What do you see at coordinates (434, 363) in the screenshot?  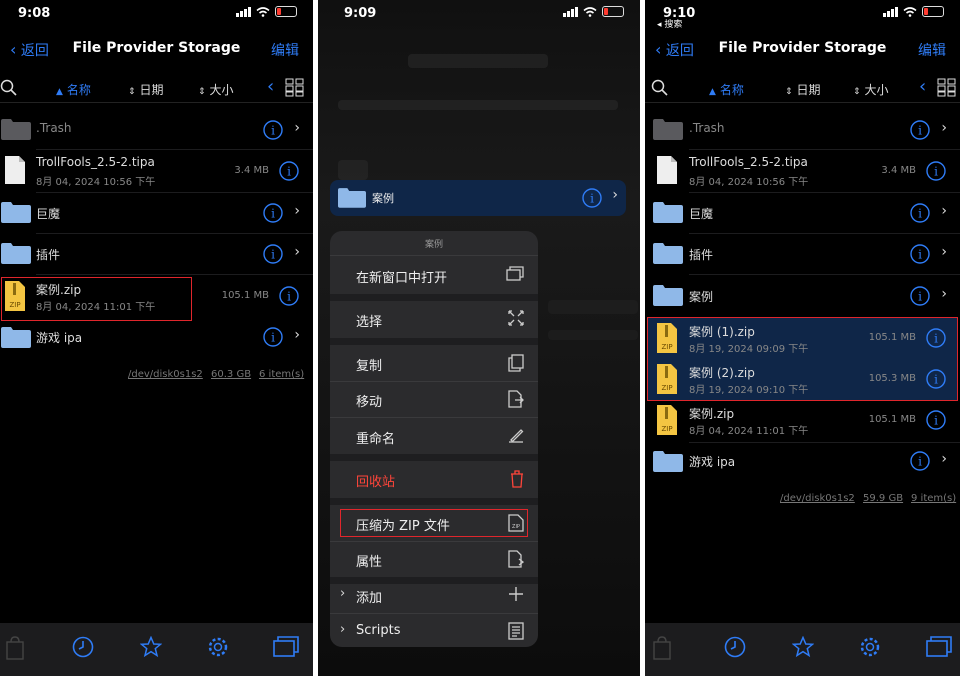 I see `menu-item-copy: 复制` at bounding box center [434, 363].